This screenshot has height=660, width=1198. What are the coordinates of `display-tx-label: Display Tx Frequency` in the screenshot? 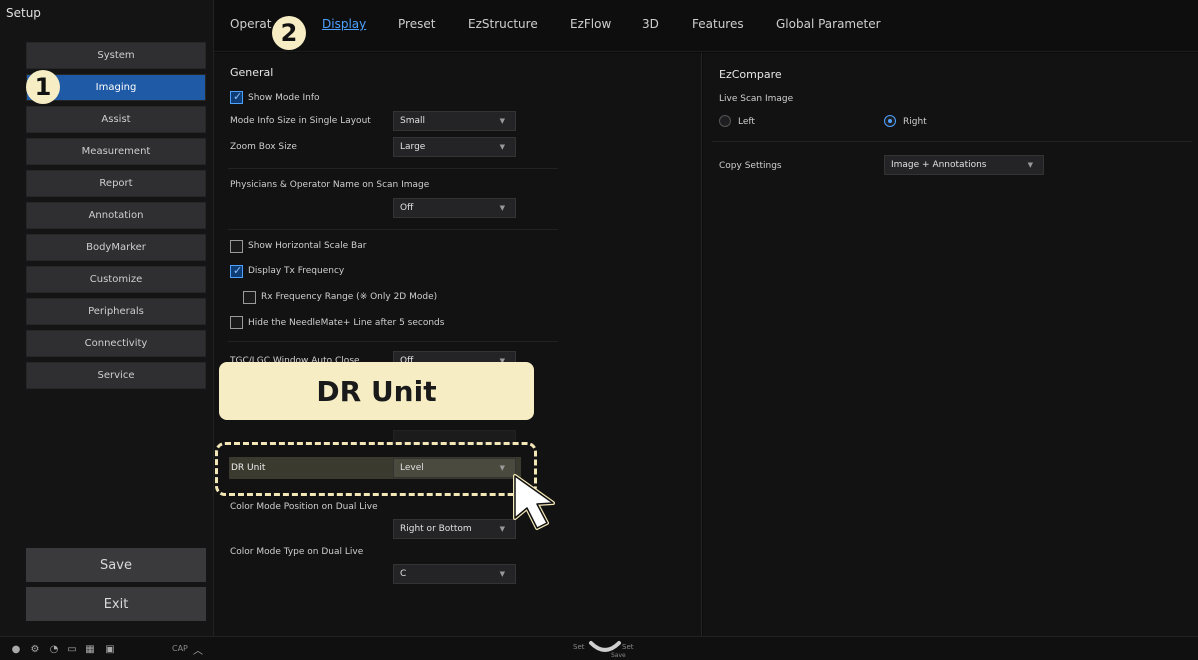 It's located at (296, 271).